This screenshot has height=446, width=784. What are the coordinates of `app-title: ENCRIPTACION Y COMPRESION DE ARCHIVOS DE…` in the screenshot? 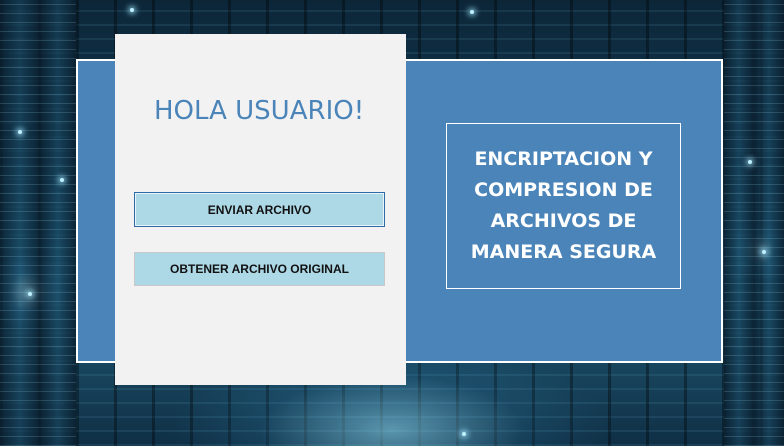 It's located at (563, 206).